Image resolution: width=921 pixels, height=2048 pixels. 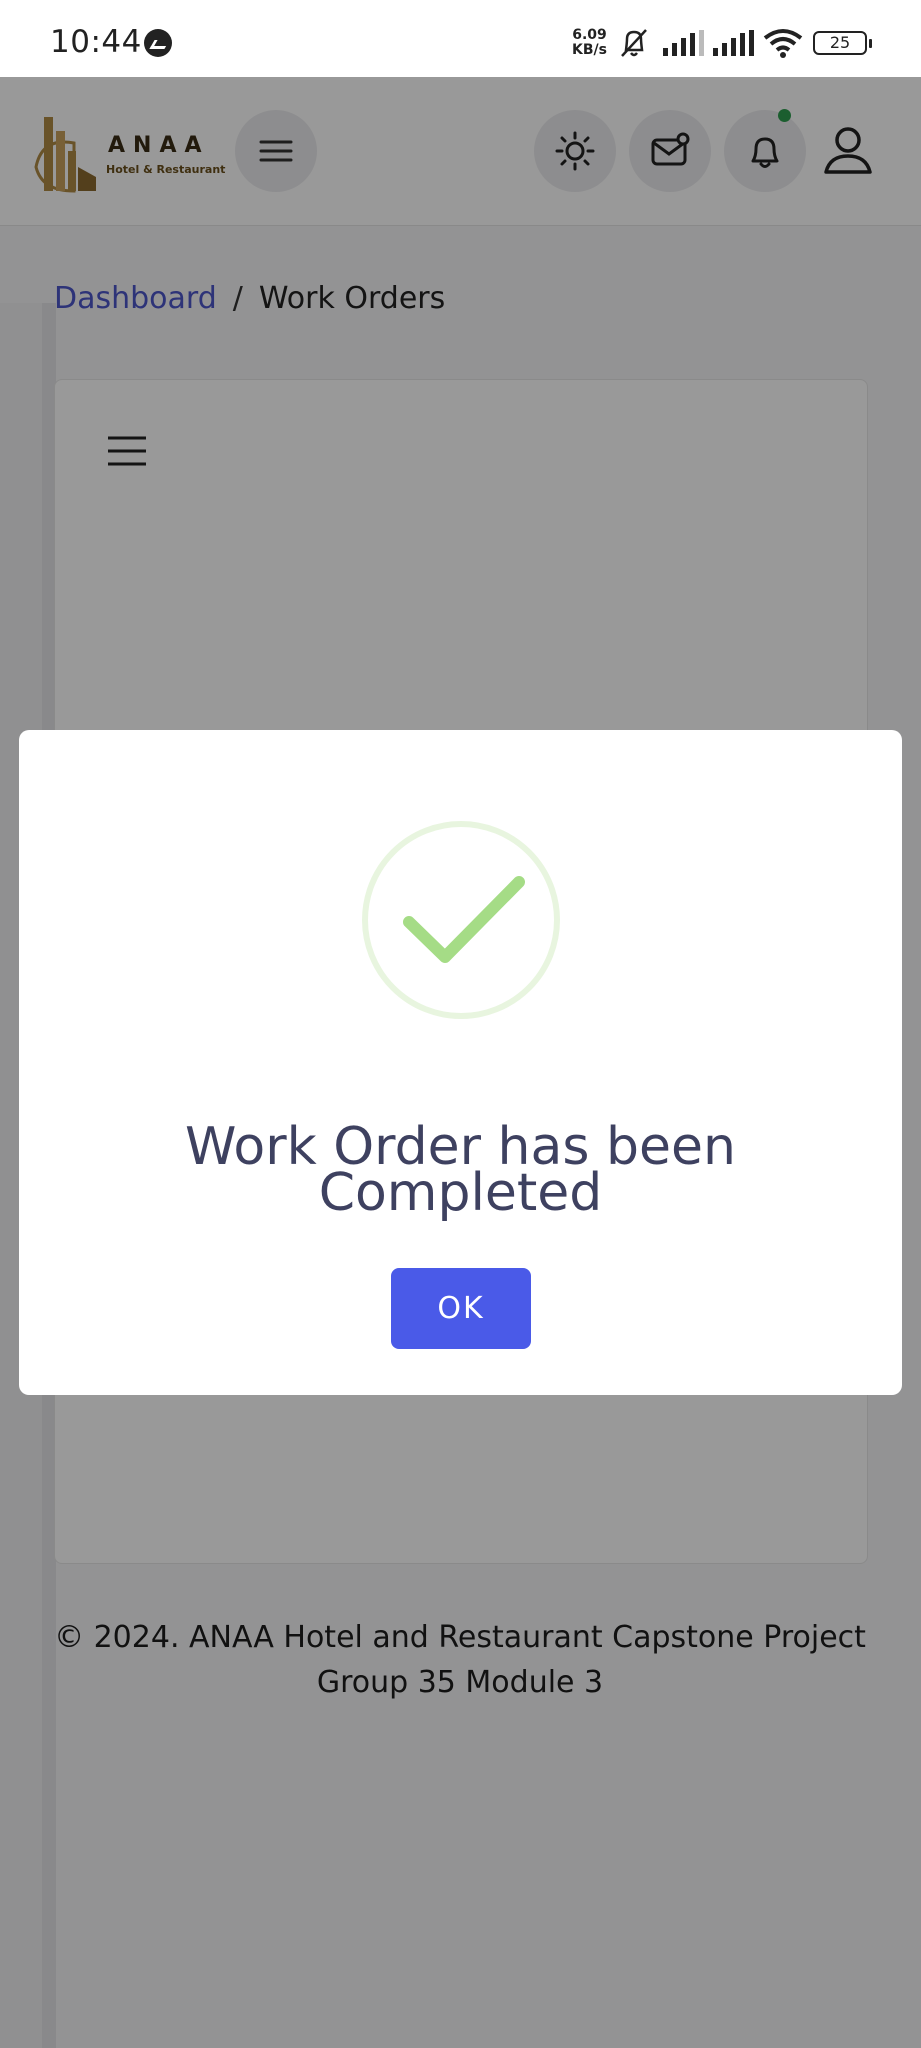 What do you see at coordinates (842, 43) in the screenshot?
I see `battery-icon: 25` at bounding box center [842, 43].